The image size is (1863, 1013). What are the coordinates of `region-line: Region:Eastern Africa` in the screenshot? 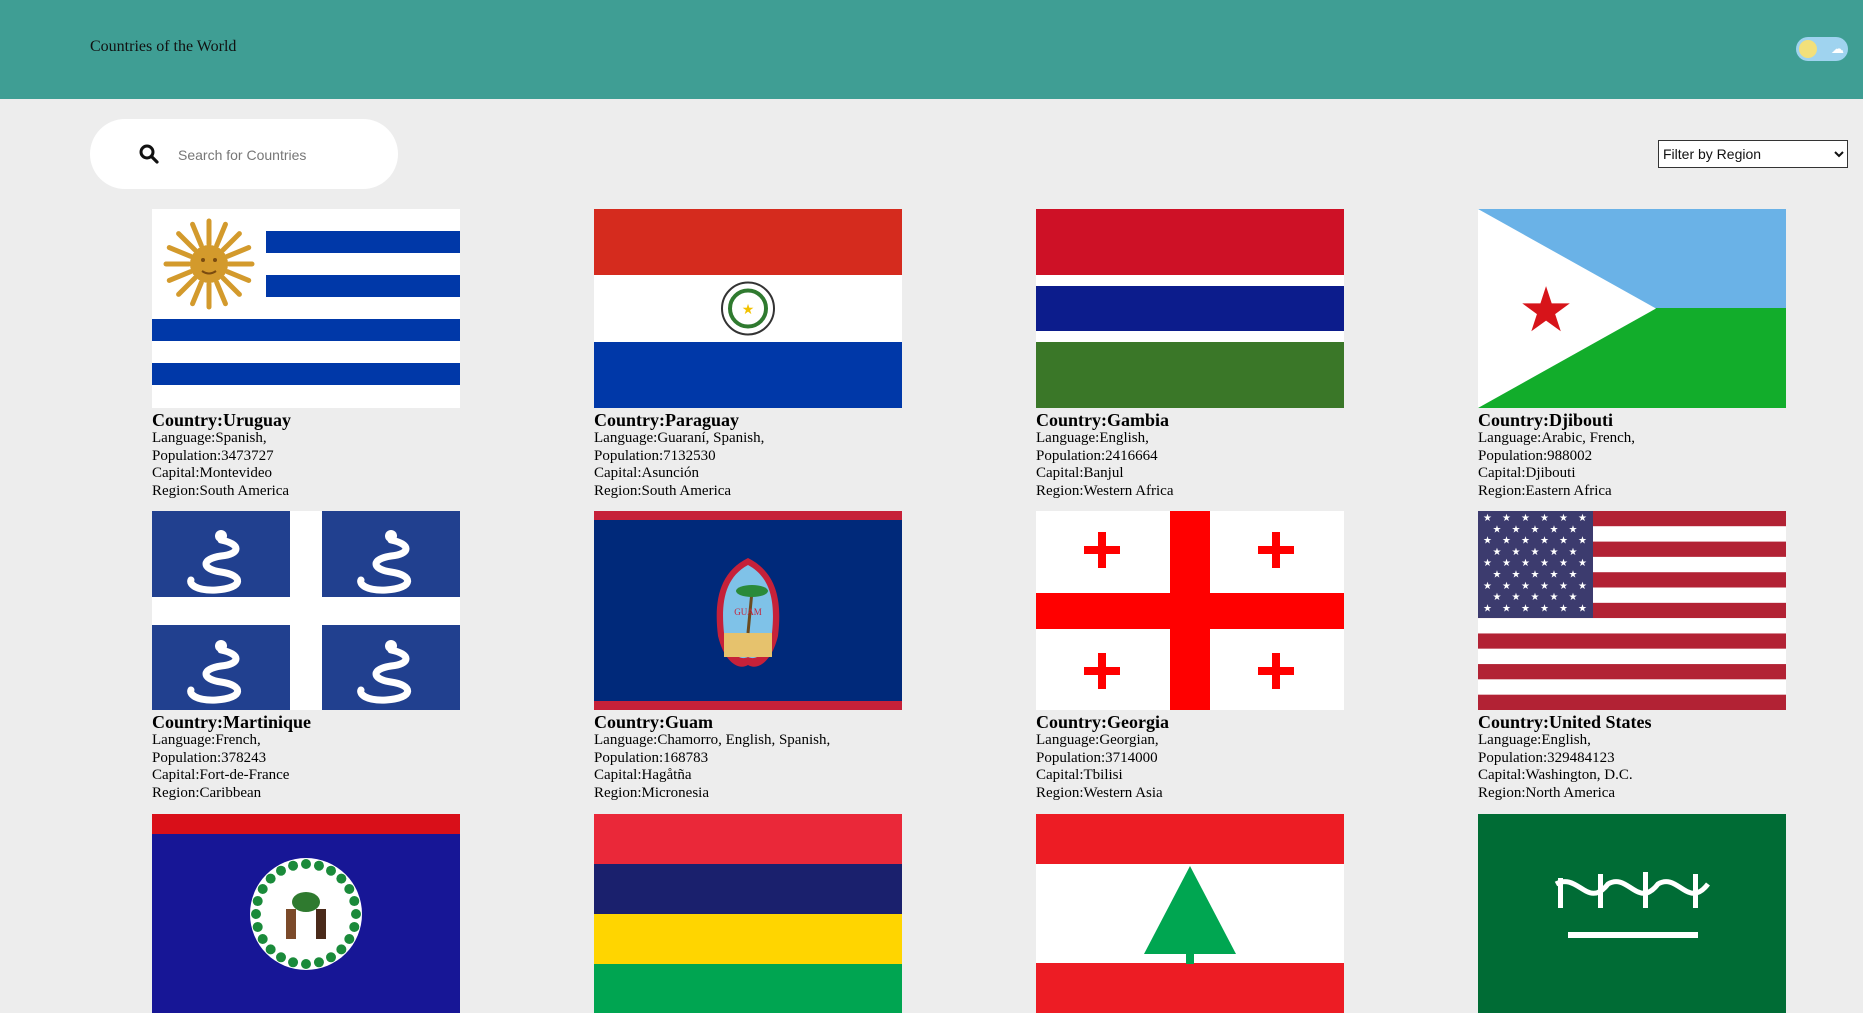 It's located at (1545, 490).